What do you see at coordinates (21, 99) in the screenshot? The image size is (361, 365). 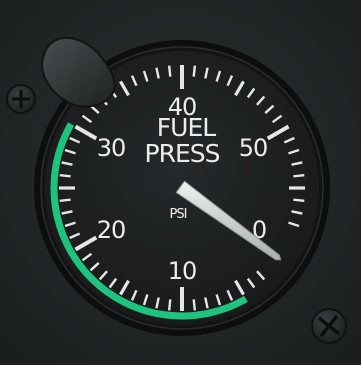 I see `left-screw-icon` at bounding box center [21, 99].